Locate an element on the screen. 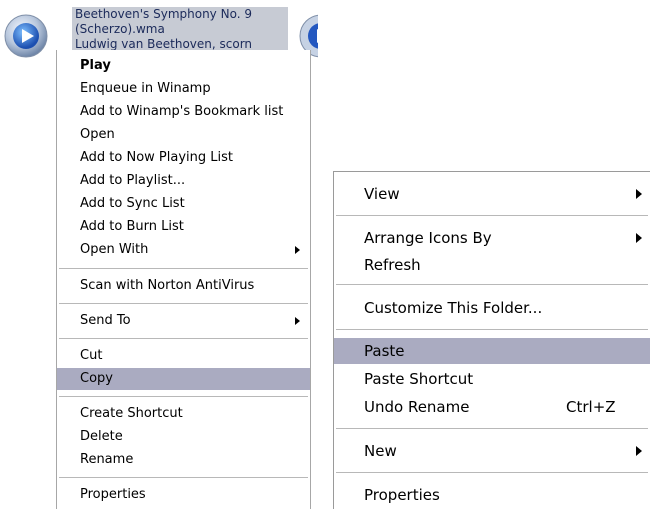 The width and height of the screenshot is (650, 509). menu-item-properties: Properties is located at coordinates (183, 495).